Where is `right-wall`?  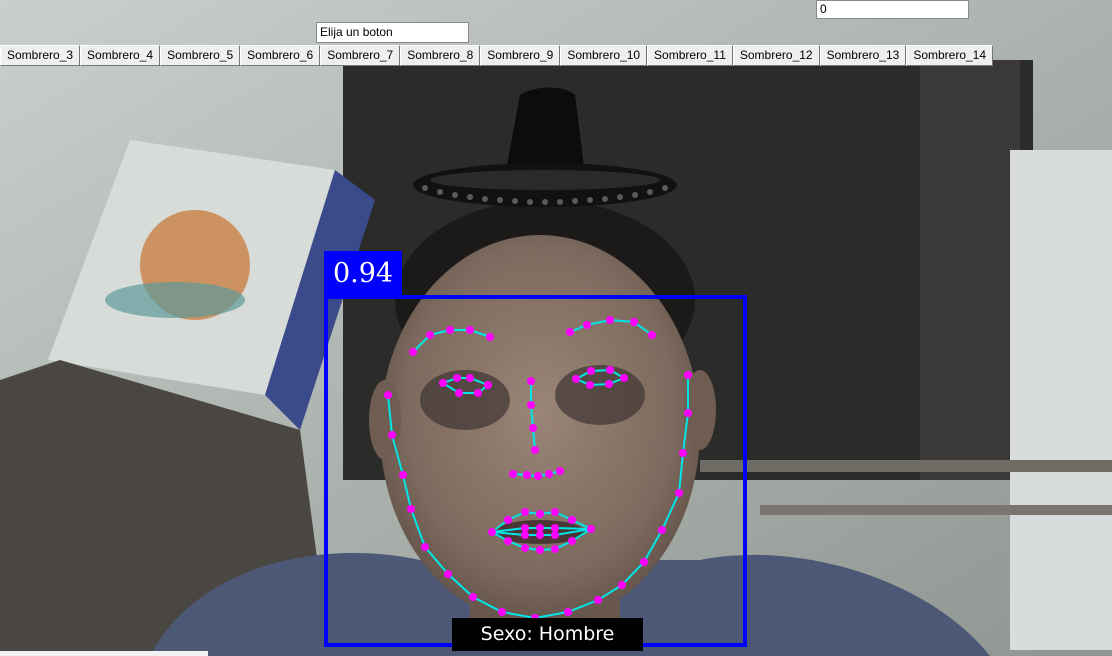
right-wall is located at coordinates (1061, 400).